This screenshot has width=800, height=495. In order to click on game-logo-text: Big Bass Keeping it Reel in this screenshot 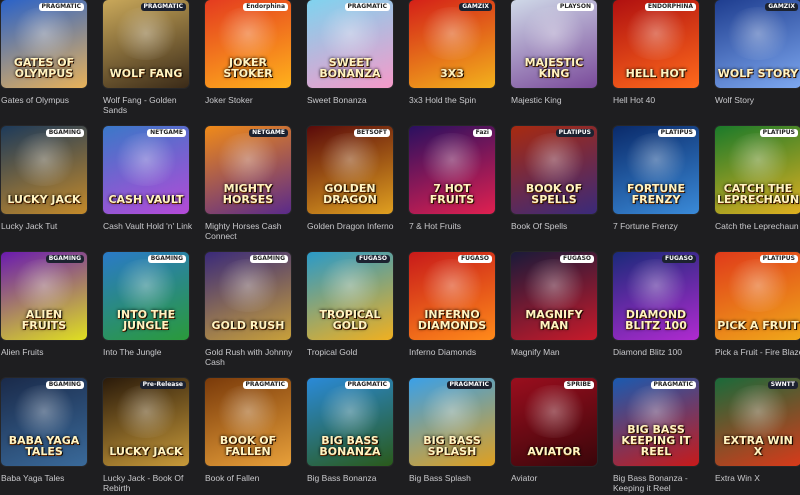, I will do `click(656, 440)`.